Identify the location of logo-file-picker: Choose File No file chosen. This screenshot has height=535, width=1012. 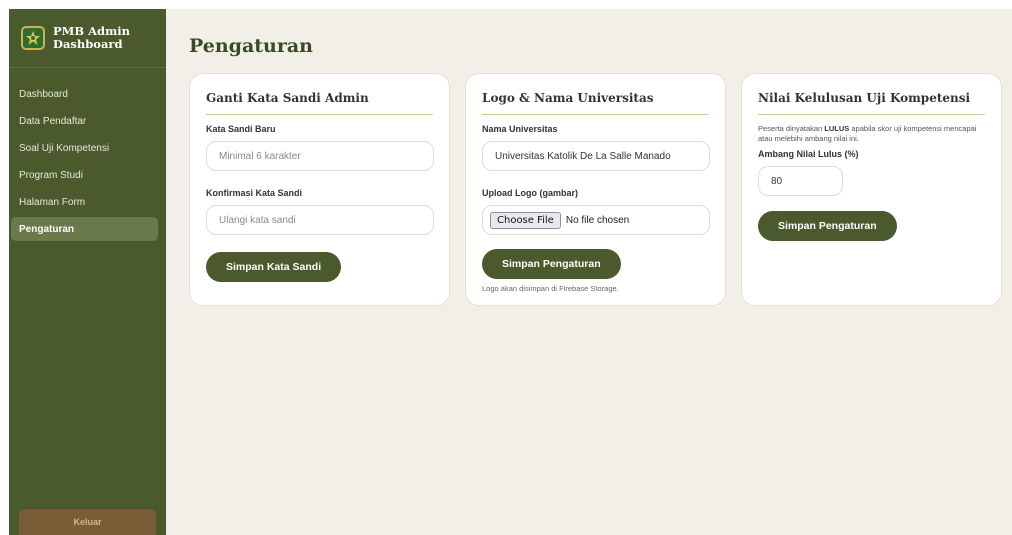
(596, 220).